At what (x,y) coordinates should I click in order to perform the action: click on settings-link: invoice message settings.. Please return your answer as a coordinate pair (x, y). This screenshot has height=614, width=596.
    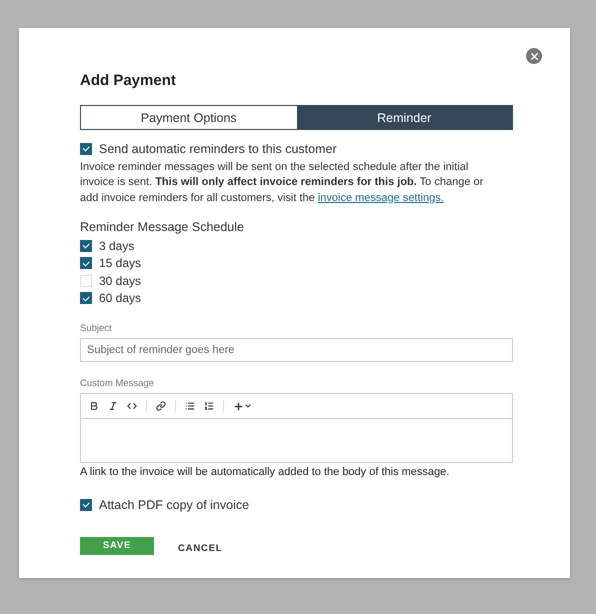
    Looking at the image, I should click on (381, 198).